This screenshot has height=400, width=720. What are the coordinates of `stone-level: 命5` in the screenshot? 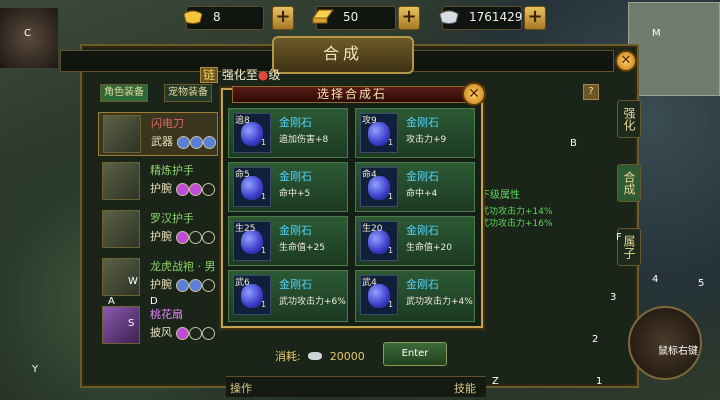 It's located at (242, 175).